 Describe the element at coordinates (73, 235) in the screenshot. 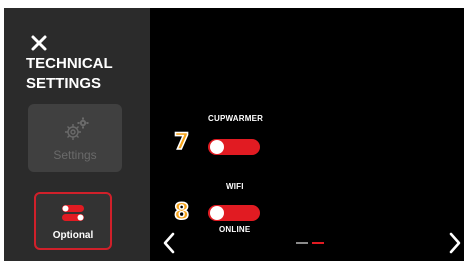

I see `optional-tile-label: Optional` at that location.